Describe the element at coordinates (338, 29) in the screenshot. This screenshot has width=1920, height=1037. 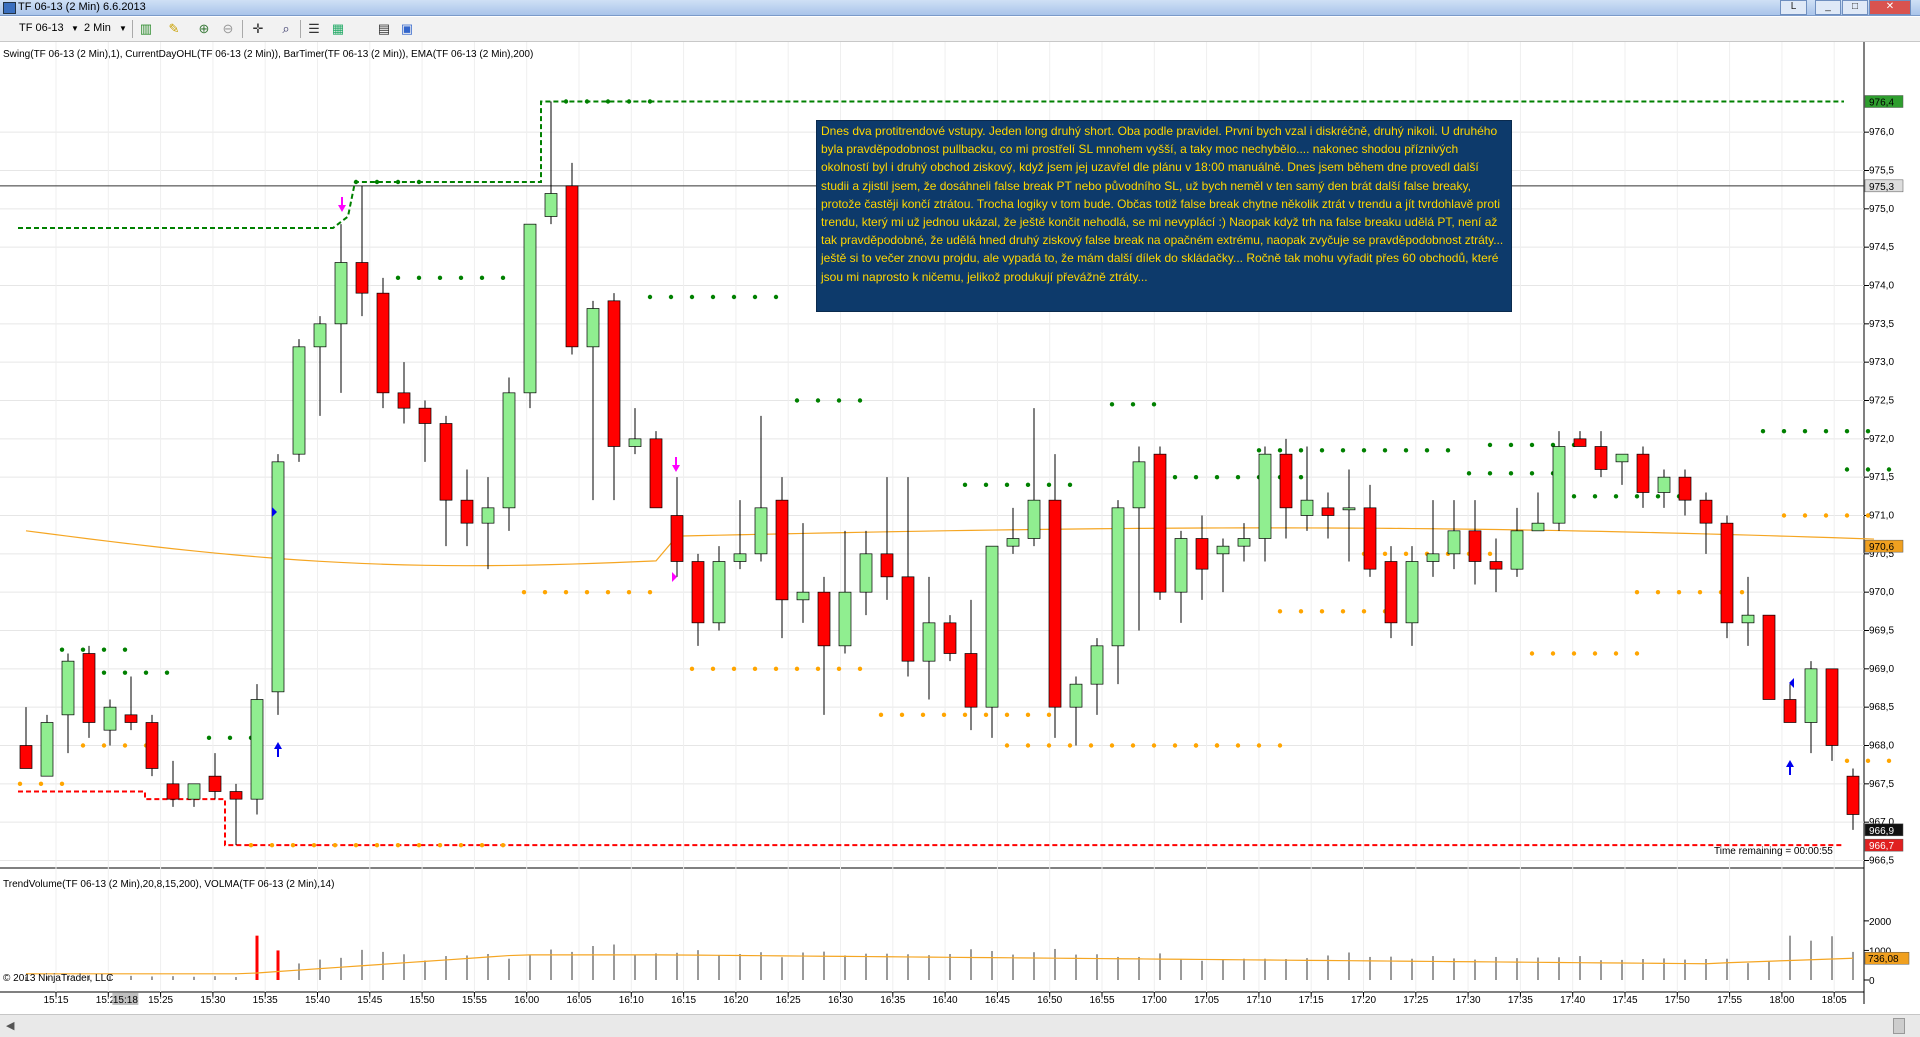
I see `template-icon: ▦` at that location.